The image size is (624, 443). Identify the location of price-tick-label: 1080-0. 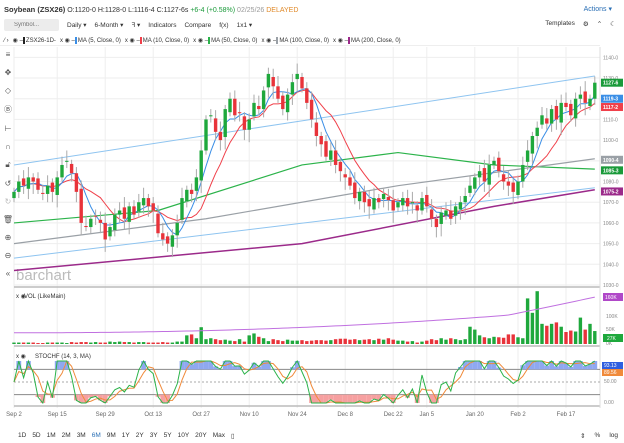
(611, 183).